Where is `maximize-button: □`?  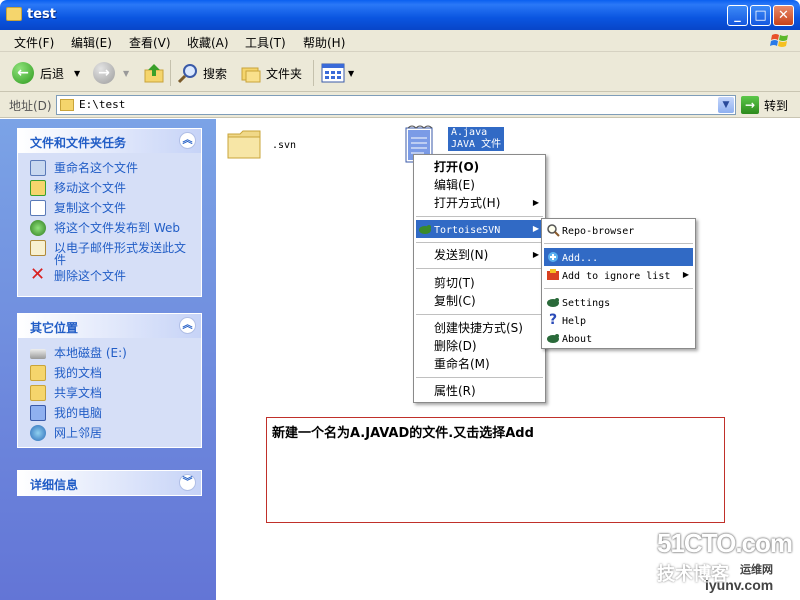 maximize-button: □ is located at coordinates (760, 15).